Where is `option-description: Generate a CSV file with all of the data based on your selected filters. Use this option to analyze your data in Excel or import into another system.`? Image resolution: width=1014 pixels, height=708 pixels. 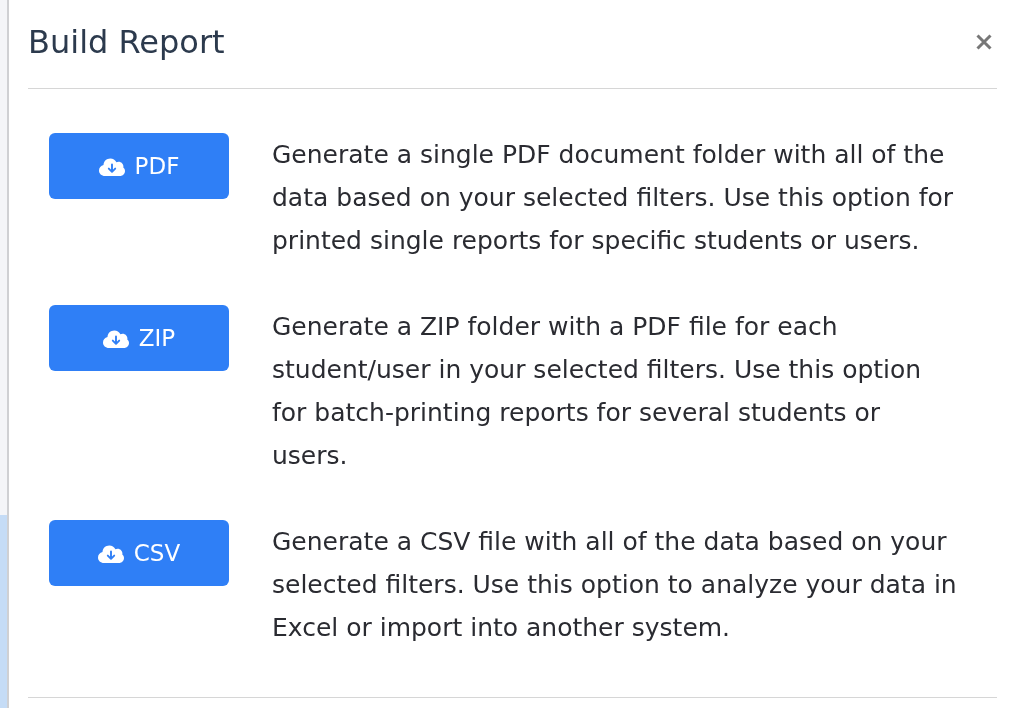
option-description: Generate a CSV file with all of the data based on your selected filters. Use this option to analyze your data in Excel or import into another system. is located at coordinates (615, 585).